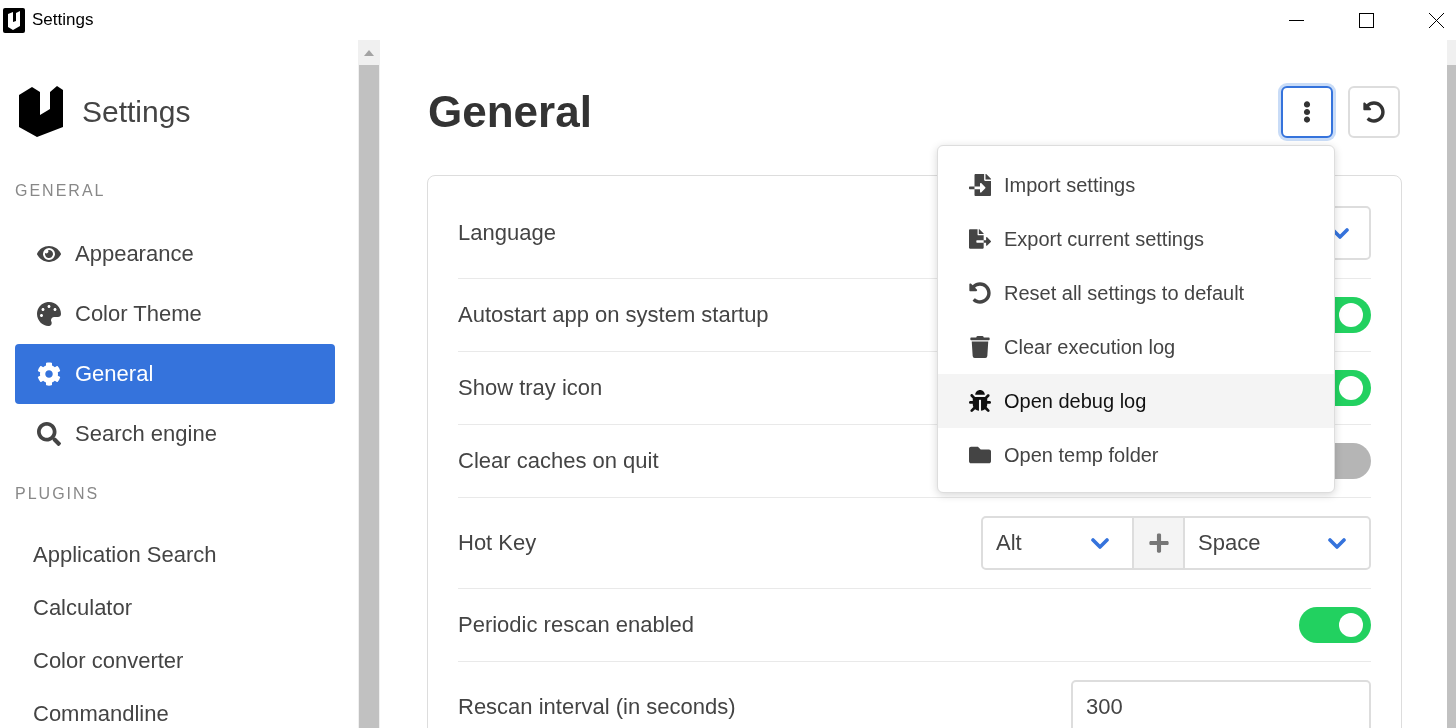 This screenshot has height=728, width=1456. What do you see at coordinates (175, 607) in the screenshot?
I see `nav-item: Calculator` at bounding box center [175, 607].